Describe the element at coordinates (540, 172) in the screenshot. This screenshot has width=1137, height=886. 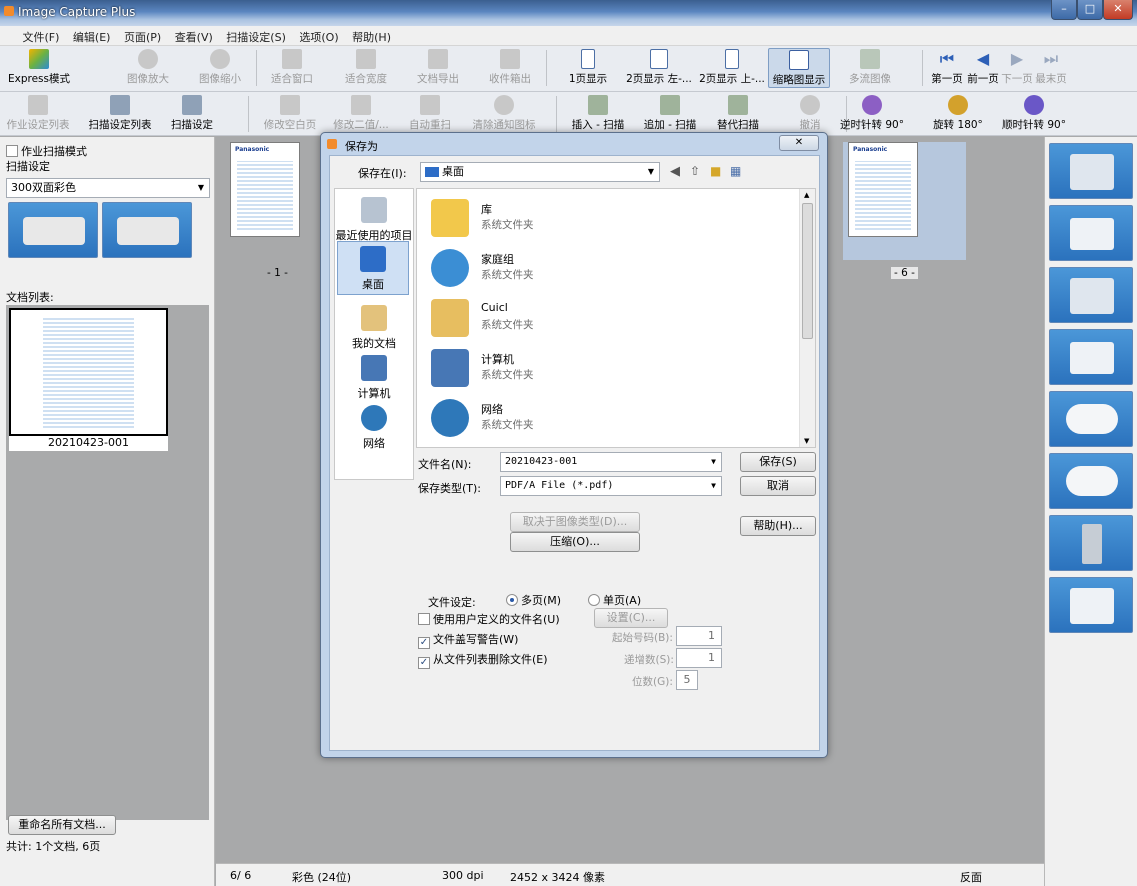
I see `save-in-select: 桌面 ▼` at that location.